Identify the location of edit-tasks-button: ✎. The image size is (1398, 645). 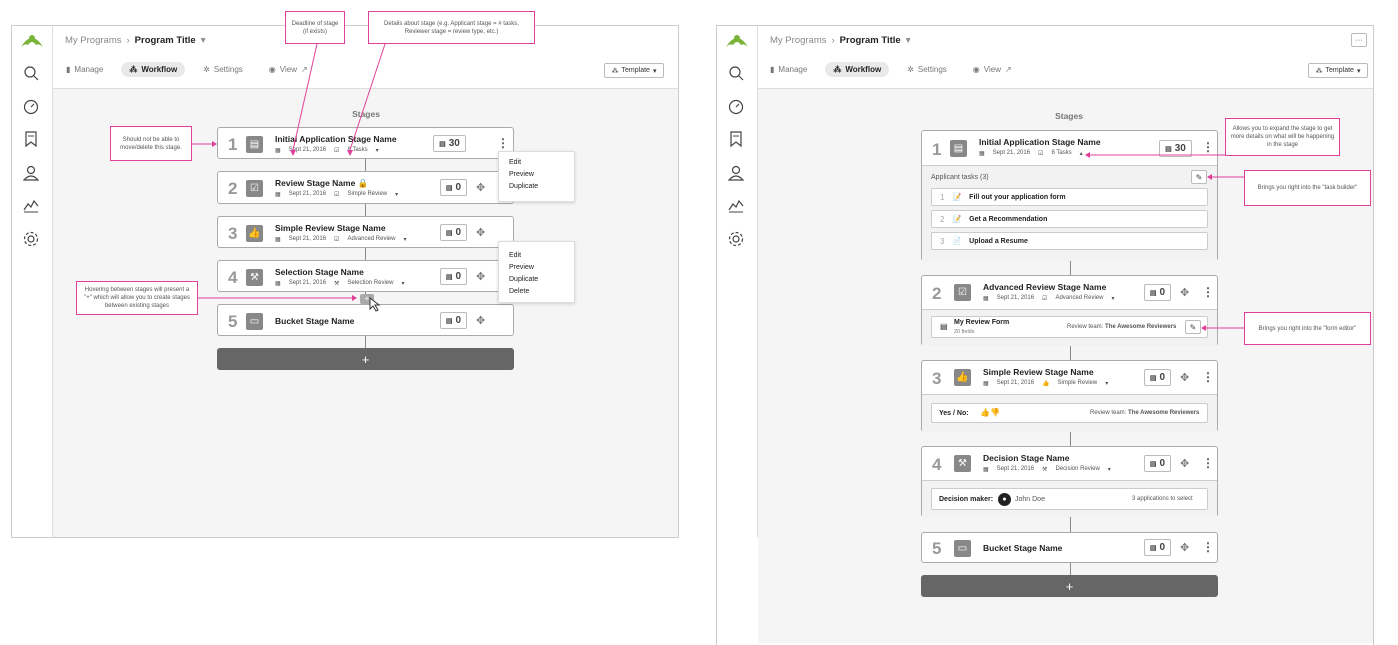
(1199, 177).